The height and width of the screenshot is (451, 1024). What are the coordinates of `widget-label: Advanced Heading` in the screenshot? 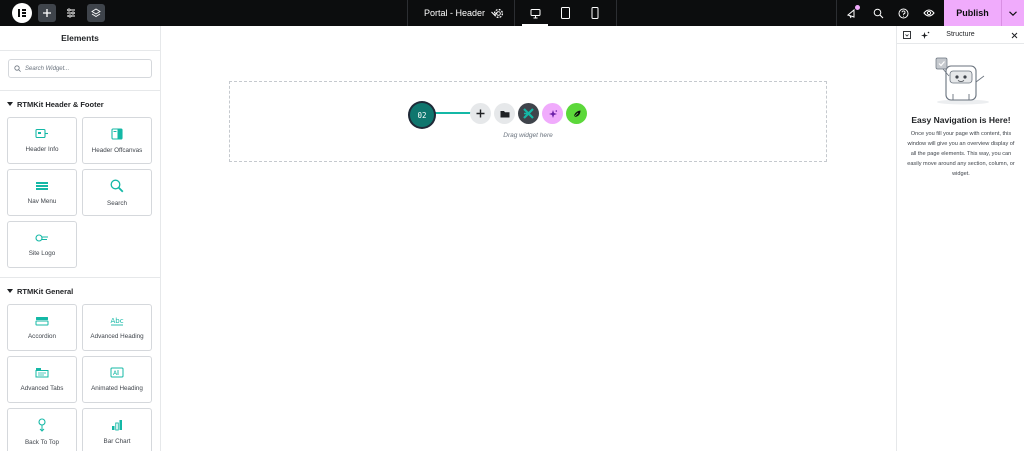 It's located at (117, 336).